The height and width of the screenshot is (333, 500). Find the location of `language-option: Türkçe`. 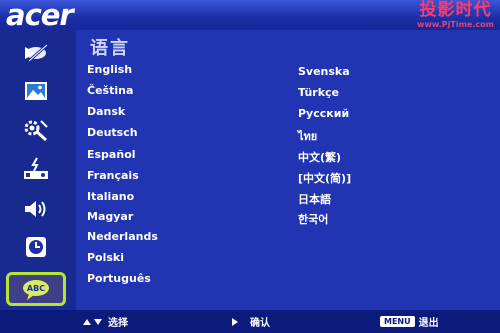

language-option: Türkçe is located at coordinates (318, 92).